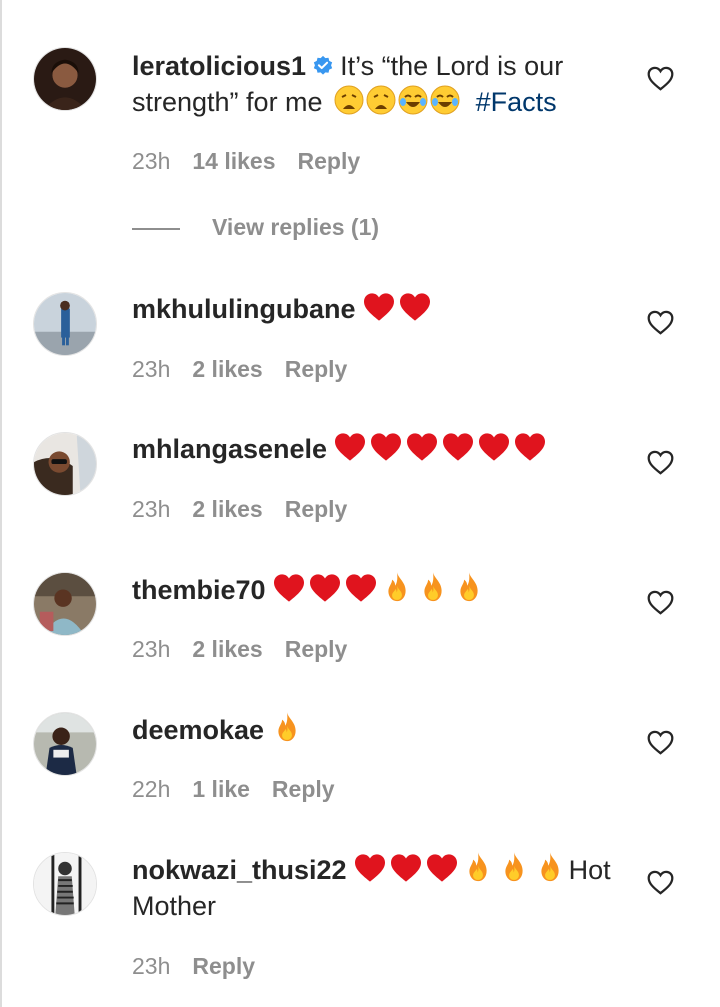 Image resolution: width=720 pixels, height=1007 pixels. What do you see at coordinates (151, 789) in the screenshot?
I see `comment-time: 22h` at bounding box center [151, 789].